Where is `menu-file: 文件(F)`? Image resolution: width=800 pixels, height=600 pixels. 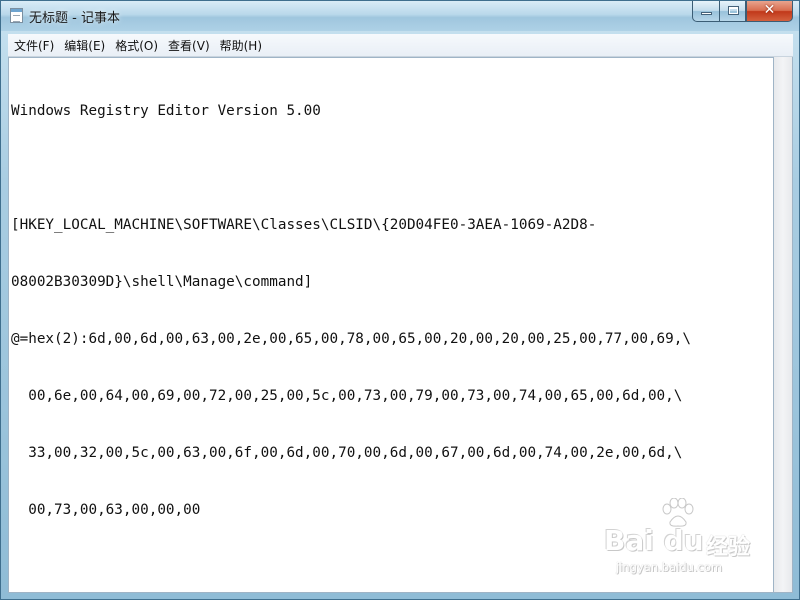
menu-file: 文件(F) is located at coordinates (34, 45).